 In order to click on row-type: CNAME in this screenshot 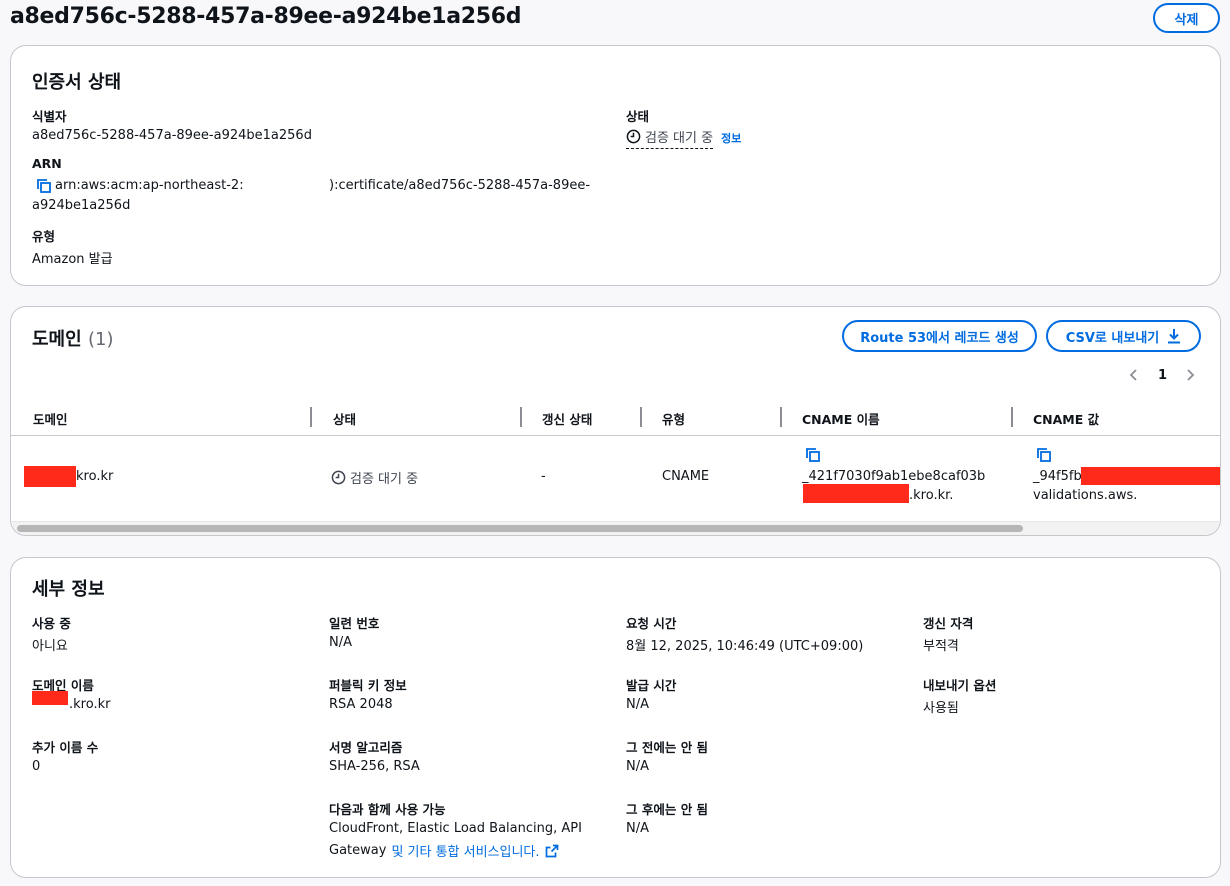, I will do `click(686, 476)`.